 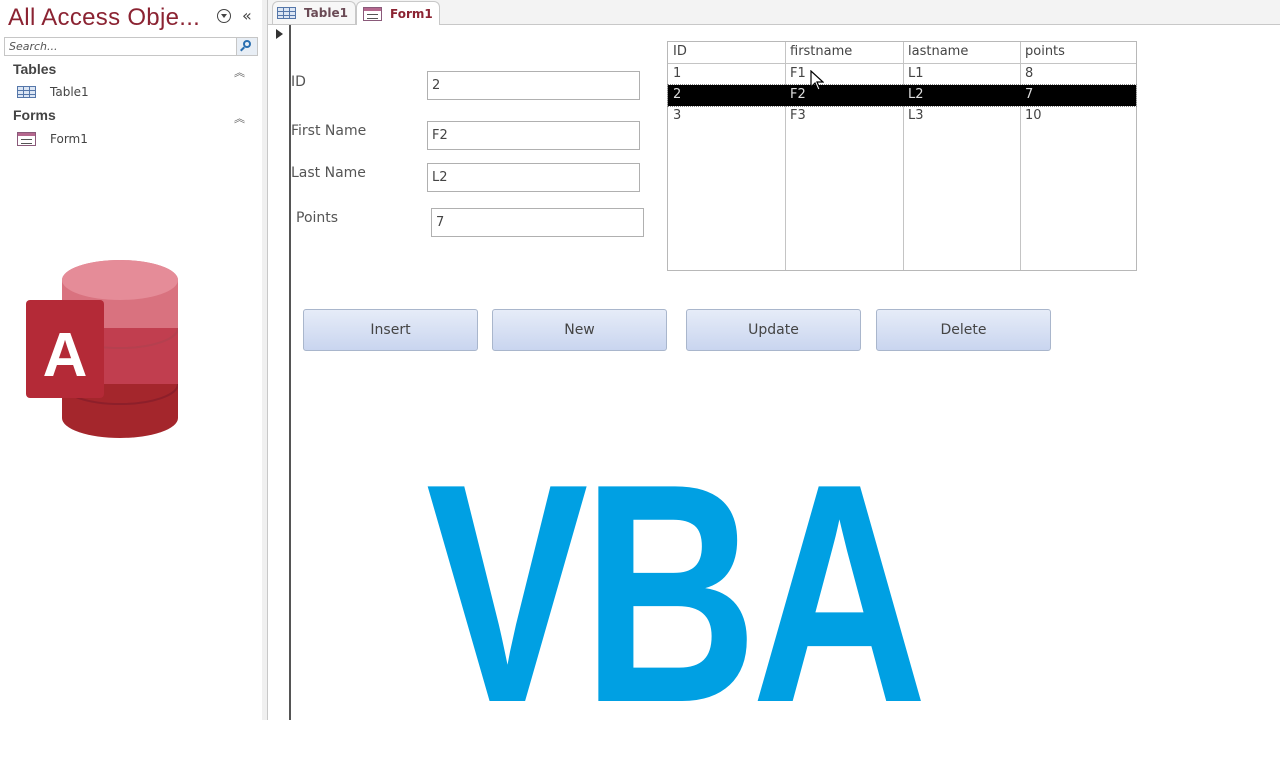 I want to click on listbox-row-selected: 2 F2 L2 7, so click(x=902, y=95).